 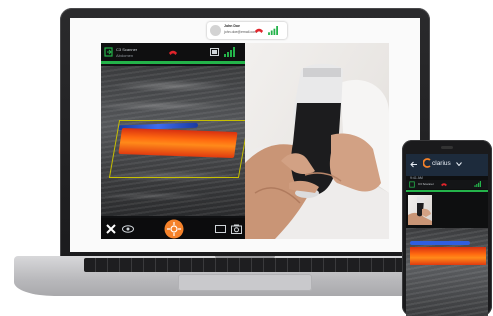 What do you see at coordinates (125, 55) in the screenshot?
I see `scanner-preset-label: Abdomen` at bounding box center [125, 55].